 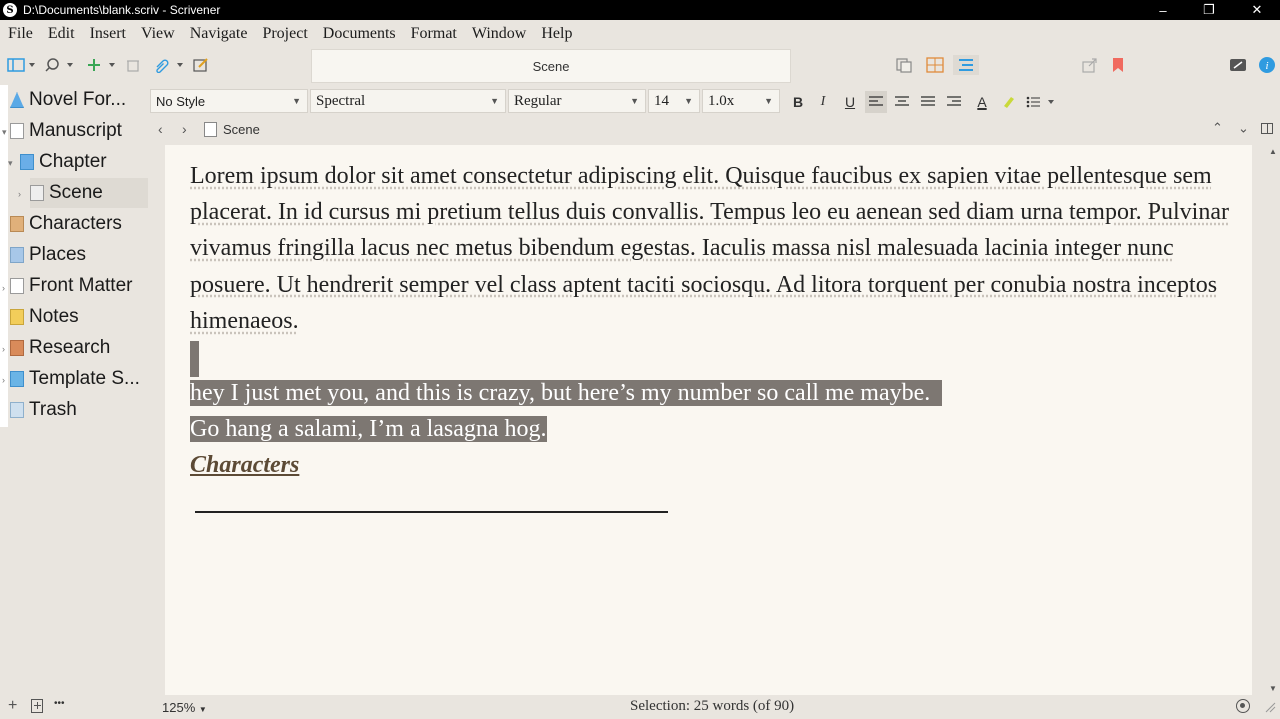 I want to click on list-bullets-icon, so click(x=1042, y=102).